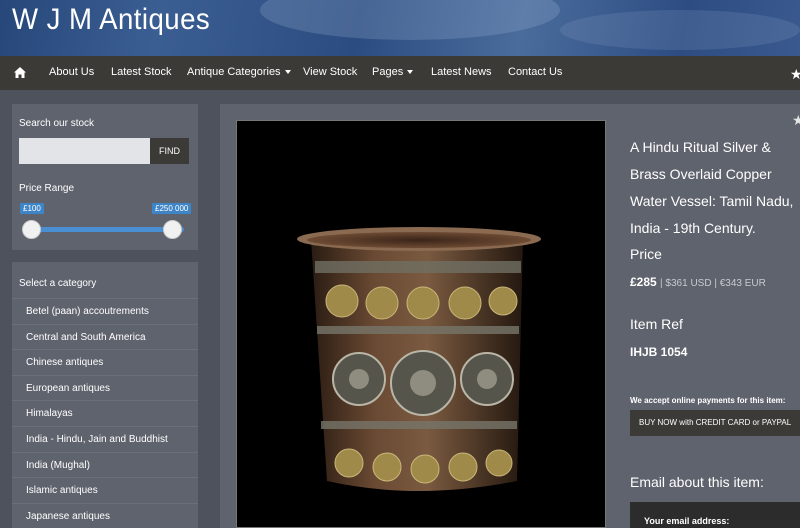  What do you see at coordinates (643, 282) in the screenshot?
I see `price-value: £285` at bounding box center [643, 282].